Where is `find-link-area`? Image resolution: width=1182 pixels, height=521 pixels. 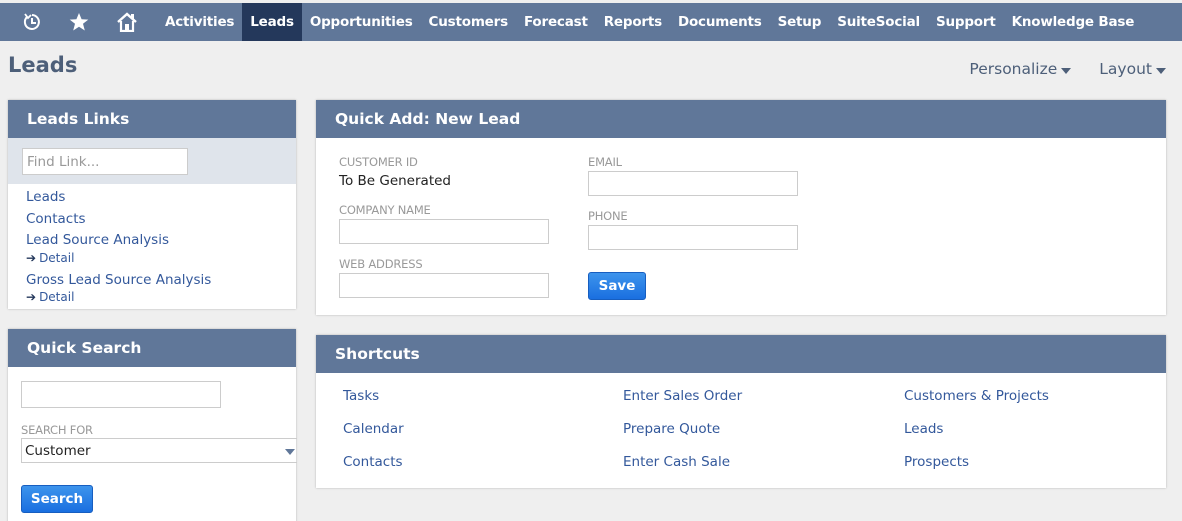 find-link-area is located at coordinates (152, 161).